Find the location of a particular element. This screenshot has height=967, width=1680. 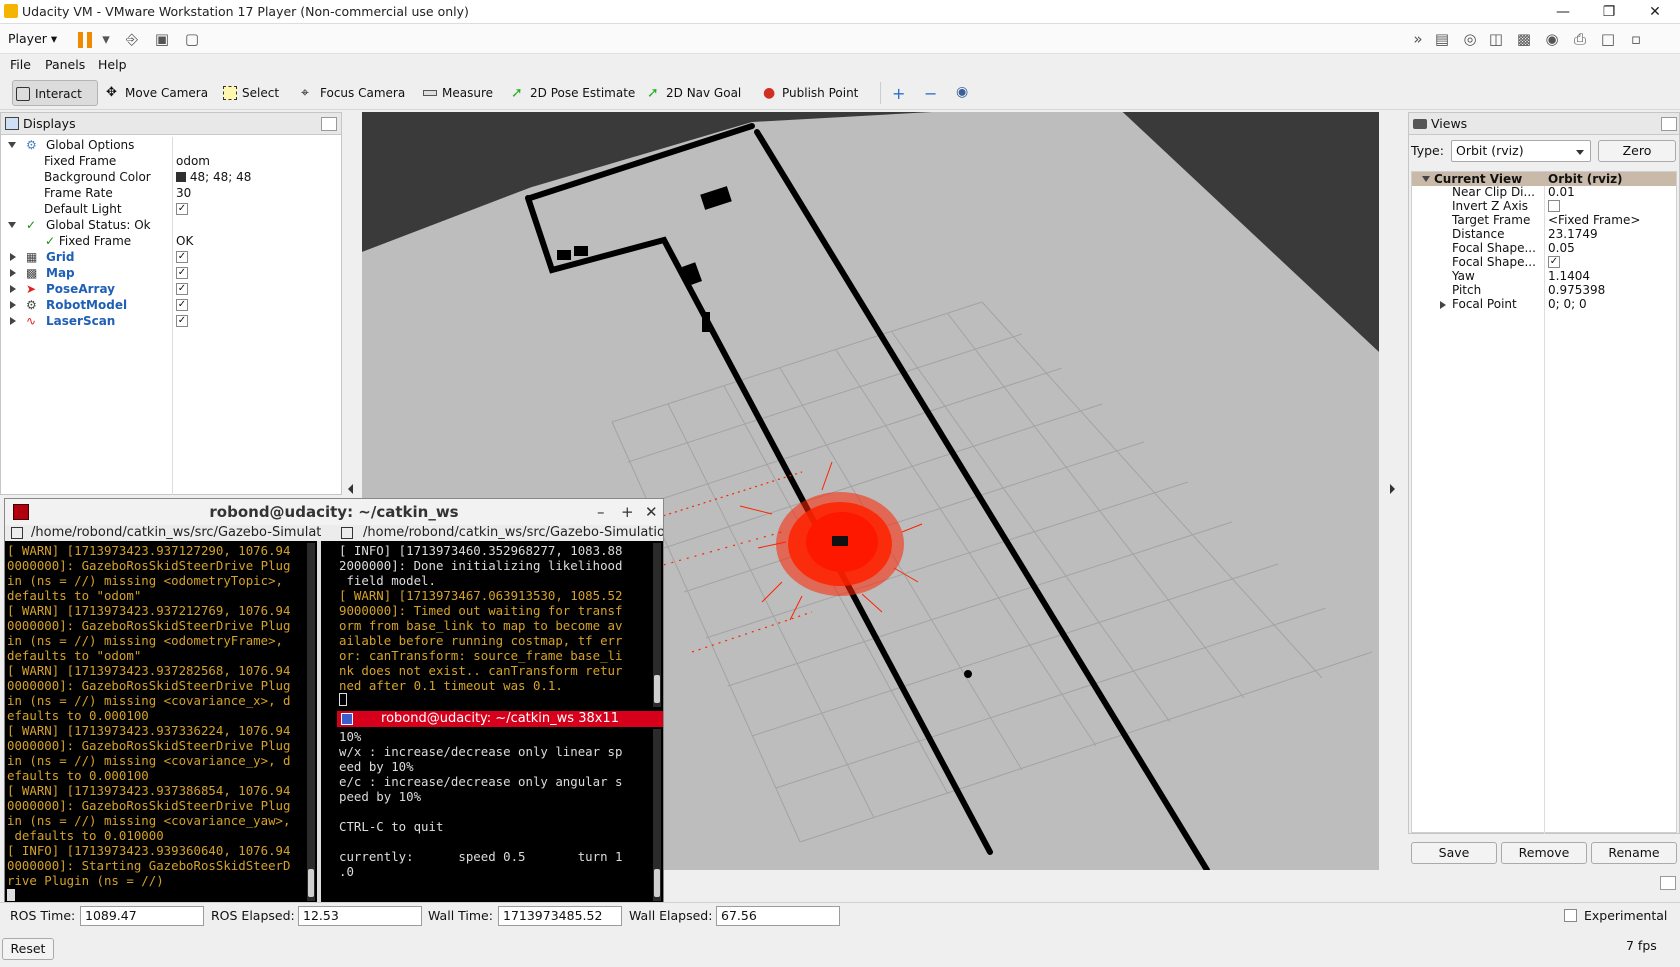

tool-interact: Interact is located at coordinates (55, 93).